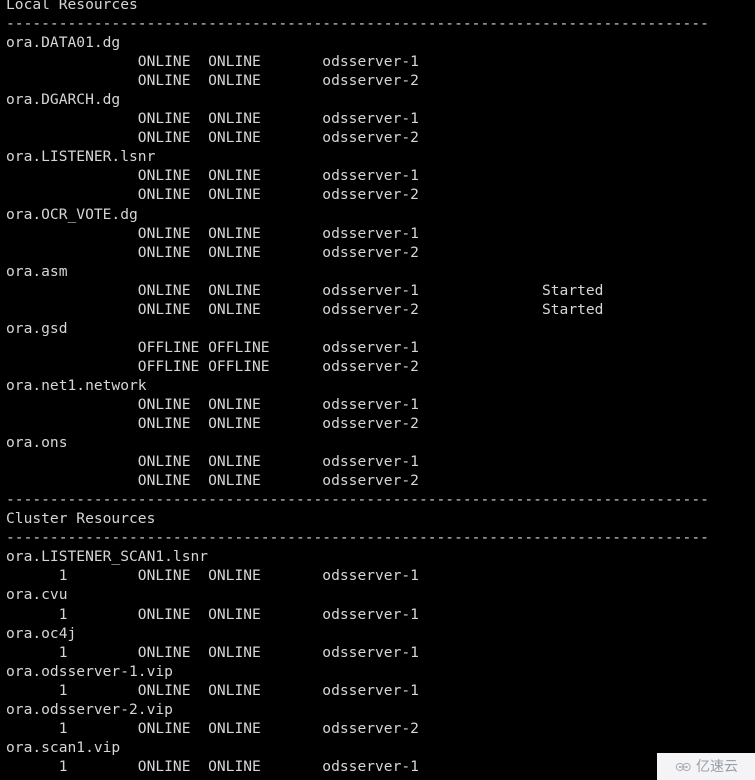 The height and width of the screenshot is (780, 755). What do you see at coordinates (89, 671) in the screenshot?
I see `resource-name: ora.odsserver-1.vip` at bounding box center [89, 671].